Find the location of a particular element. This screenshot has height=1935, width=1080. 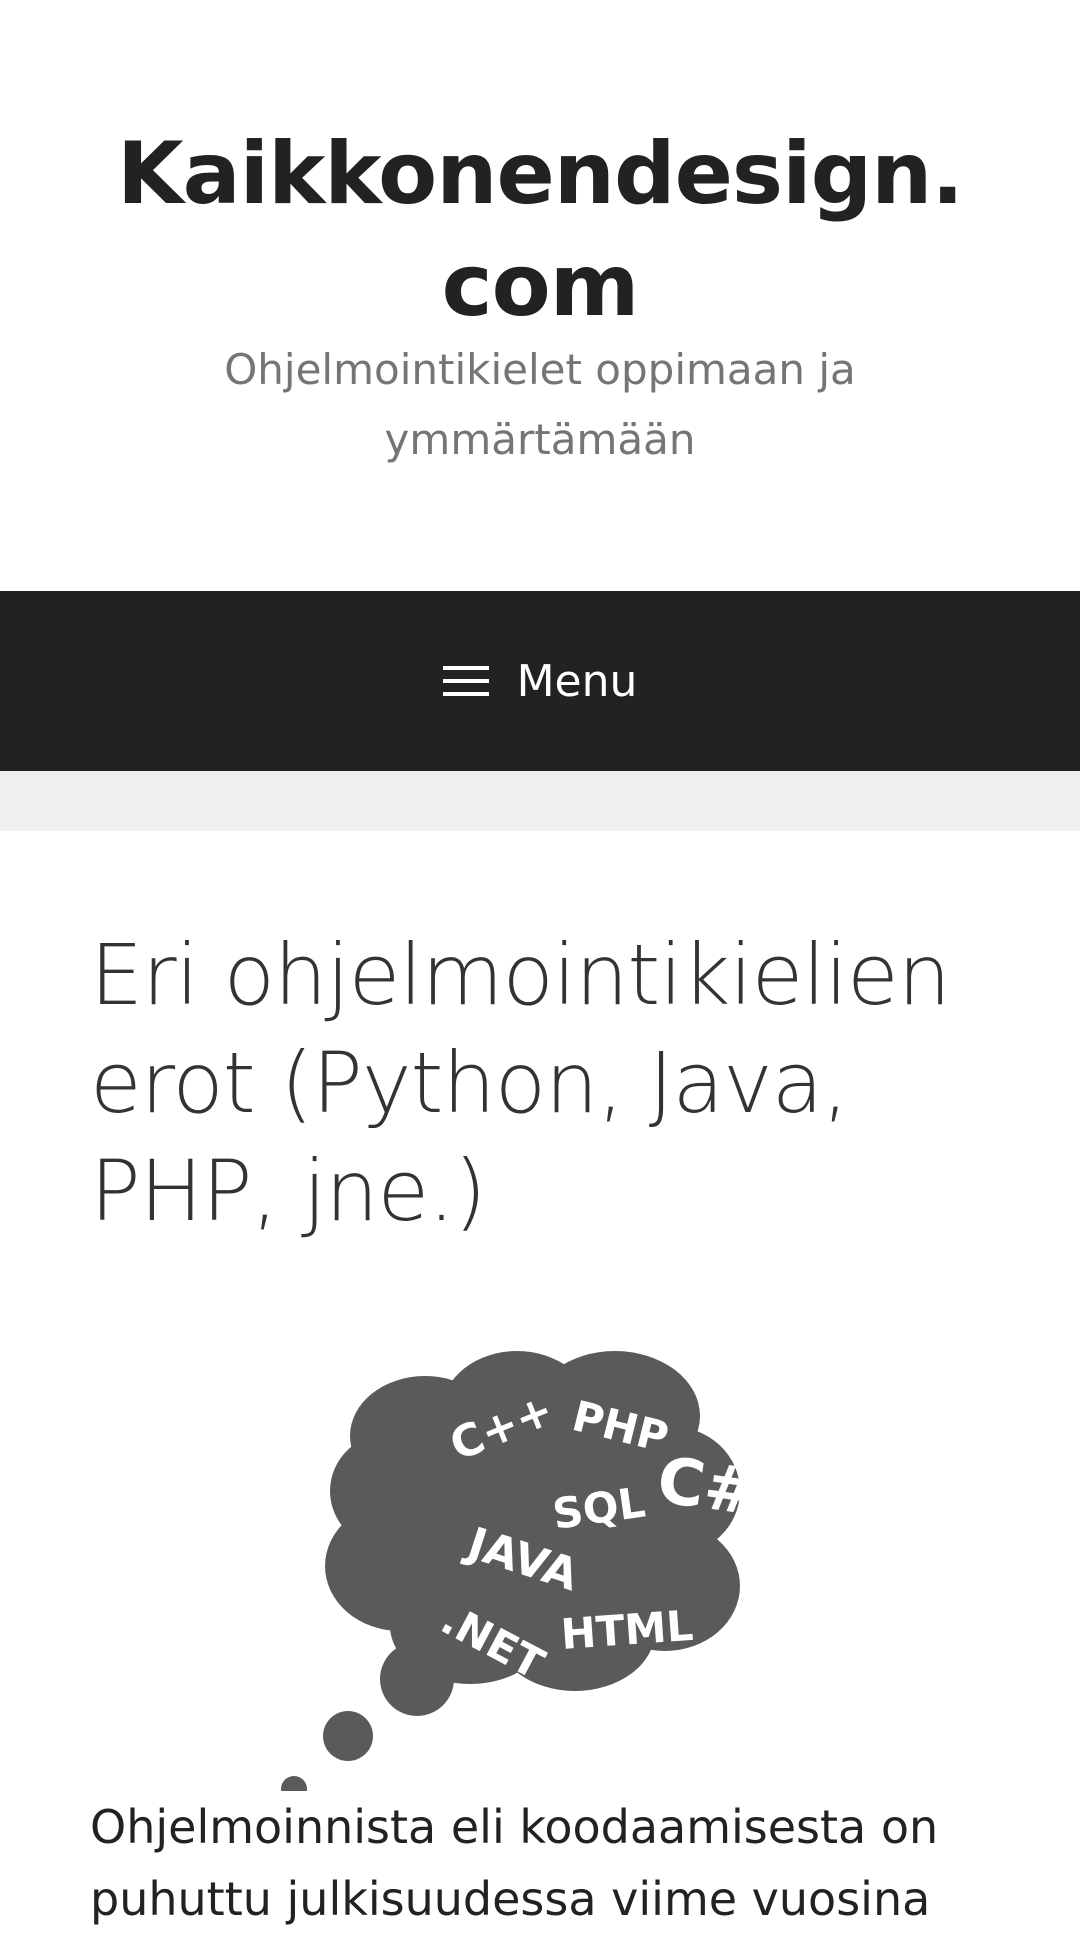

post-intro-line: puhuttu julkisuudessa viime vuosina is located at coordinates (510, 1899).